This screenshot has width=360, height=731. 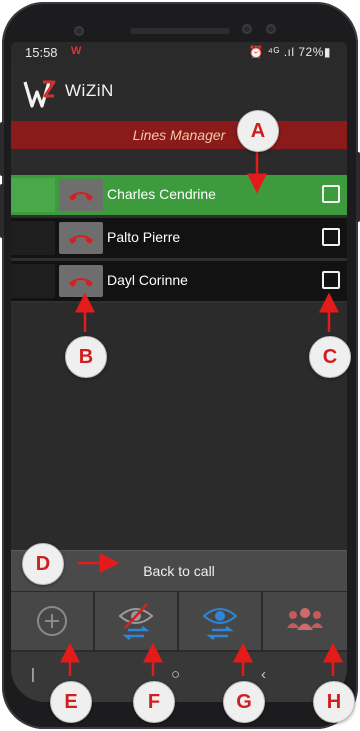 I want to click on conference-button, so click(x=305, y=621).